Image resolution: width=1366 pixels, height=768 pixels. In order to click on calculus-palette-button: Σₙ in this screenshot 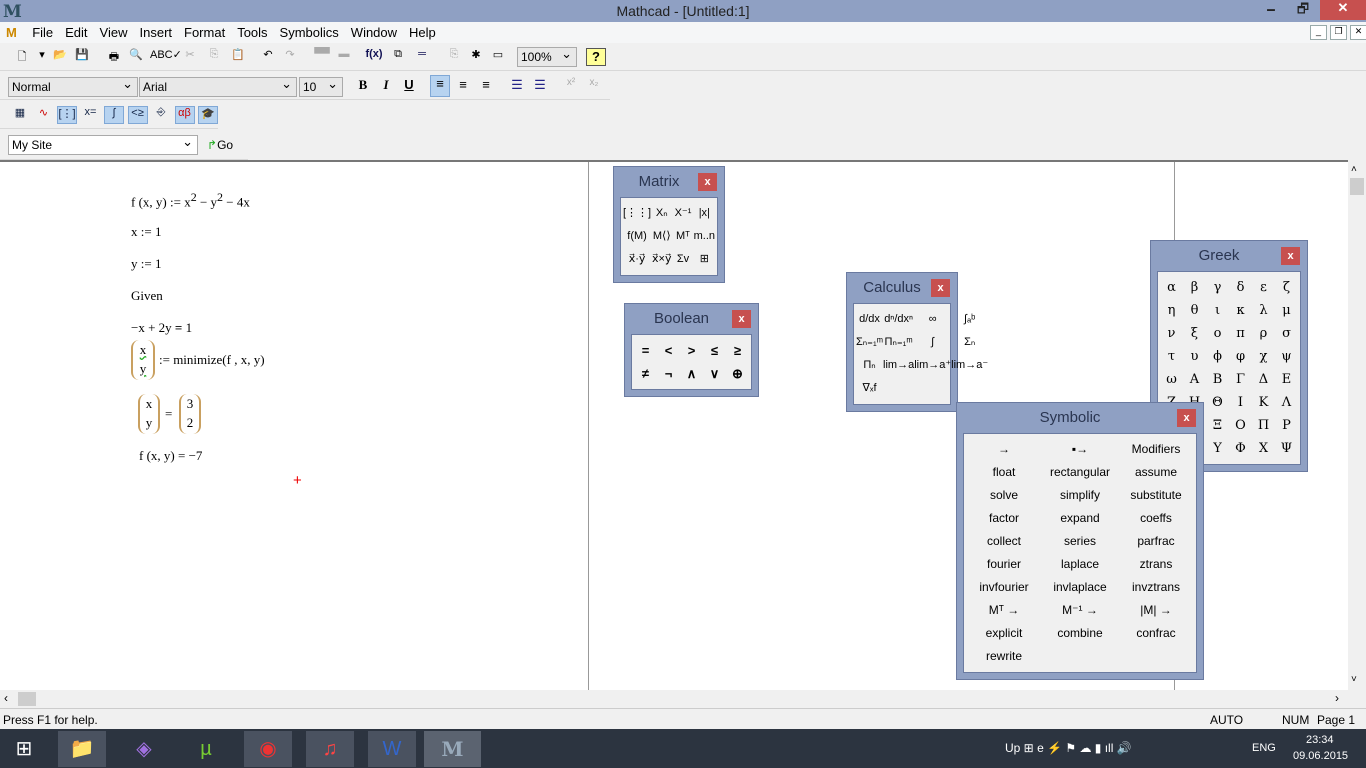, I will do `click(969, 342)`.